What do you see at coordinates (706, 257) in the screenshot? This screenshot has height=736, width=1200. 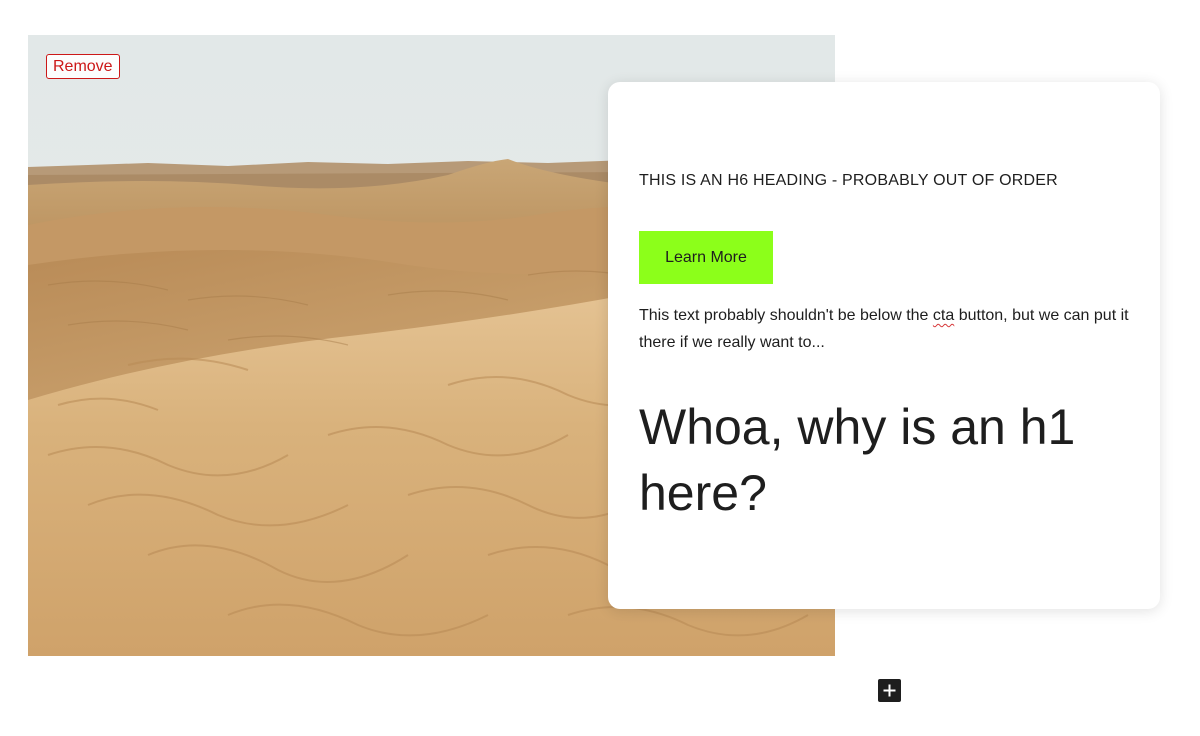 I see `learn-more-button: Learn More` at bounding box center [706, 257].